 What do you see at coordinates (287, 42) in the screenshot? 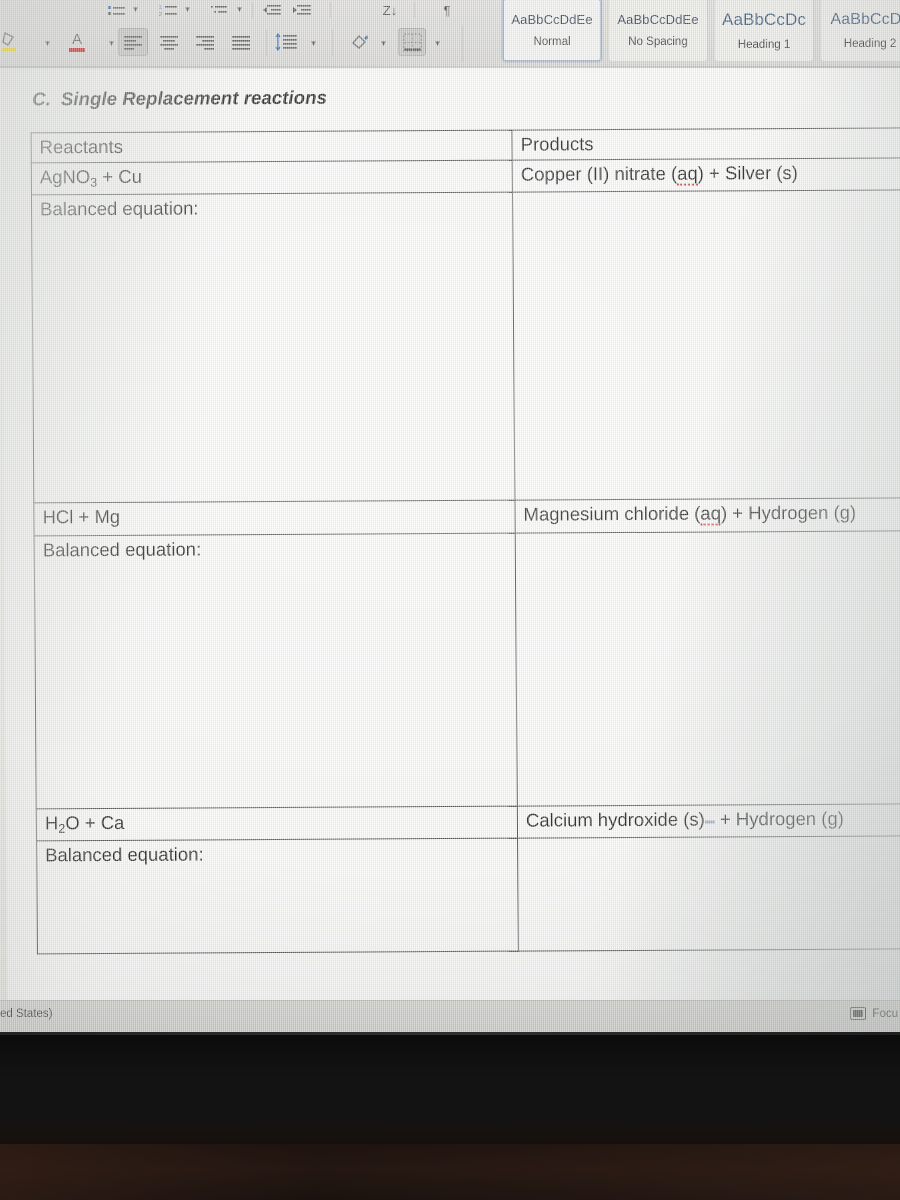
I see `line-and-paragraph-spacing-icon` at bounding box center [287, 42].